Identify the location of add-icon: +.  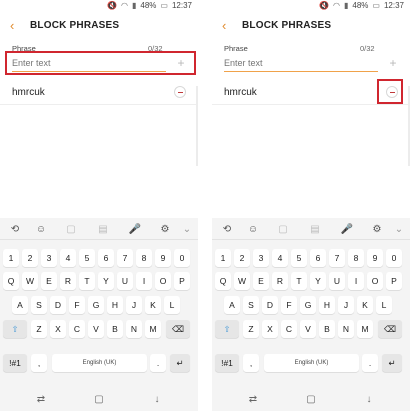
(393, 63).